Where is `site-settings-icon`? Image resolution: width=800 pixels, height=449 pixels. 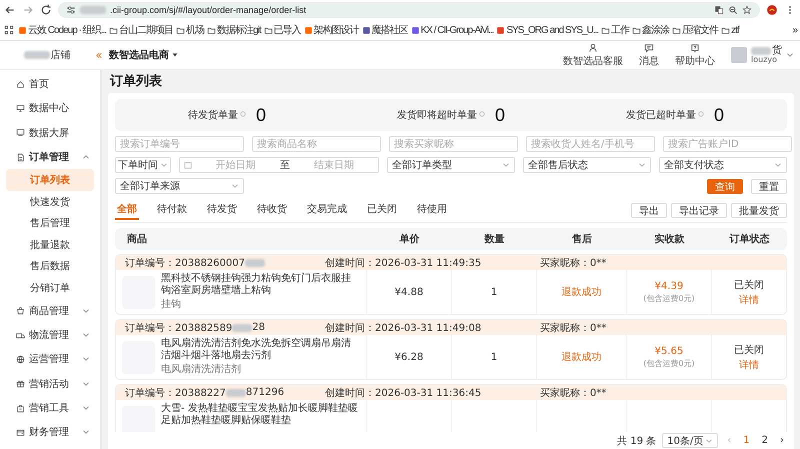 site-settings-icon is located at coordinates (71, 10).